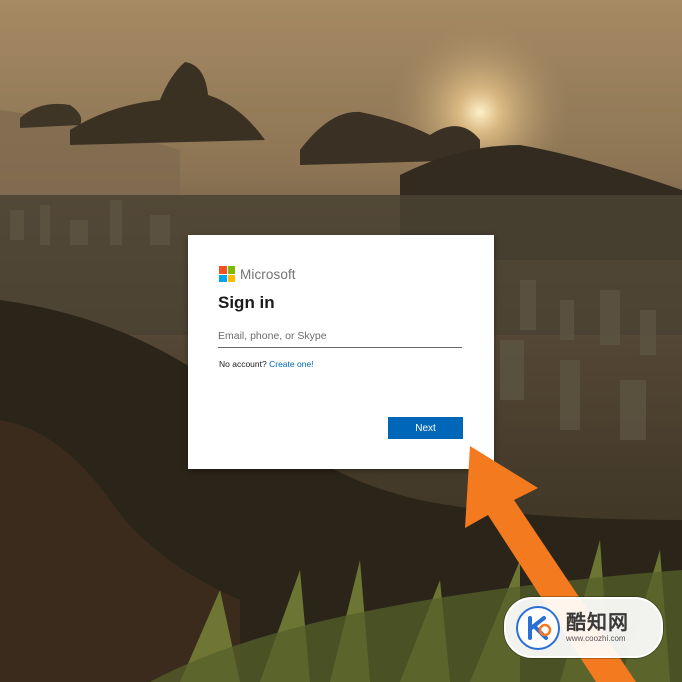 The height and width of the screenshot is (682, 682). I want to click on coozhi-logo-icon, so click(538, 627).